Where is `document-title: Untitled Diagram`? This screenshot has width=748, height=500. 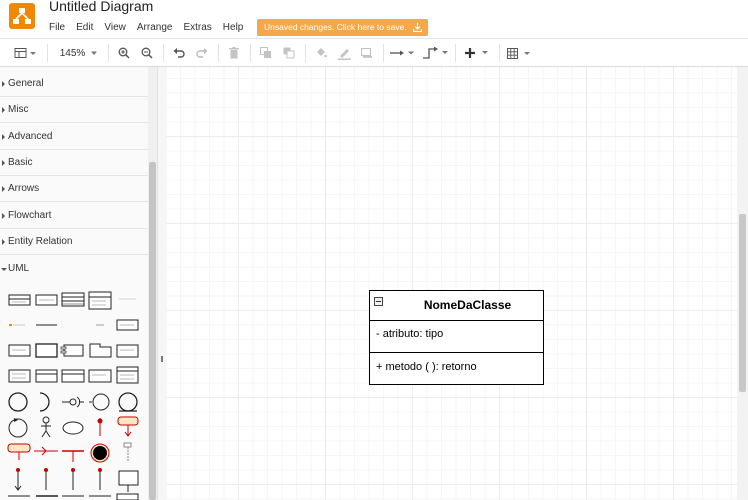 document-title: Untitled Diagram is located at coordinates (101, 7).